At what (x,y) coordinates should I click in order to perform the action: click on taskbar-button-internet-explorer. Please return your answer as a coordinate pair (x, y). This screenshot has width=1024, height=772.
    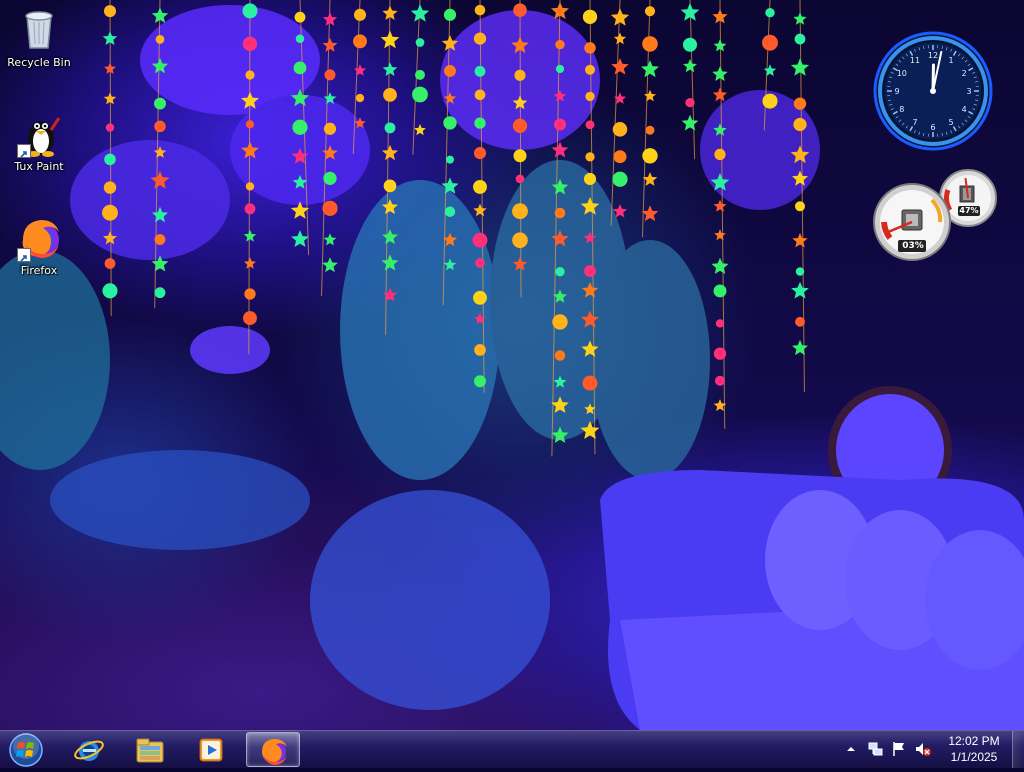
    Looking at the image, I should click on (89, 749).